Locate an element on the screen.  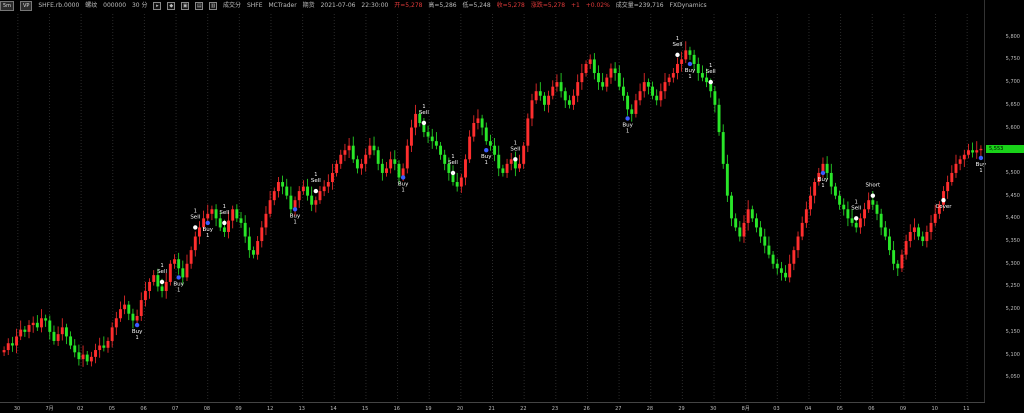
indicator-name: FXDynamics is located at coordinates (688, 5).